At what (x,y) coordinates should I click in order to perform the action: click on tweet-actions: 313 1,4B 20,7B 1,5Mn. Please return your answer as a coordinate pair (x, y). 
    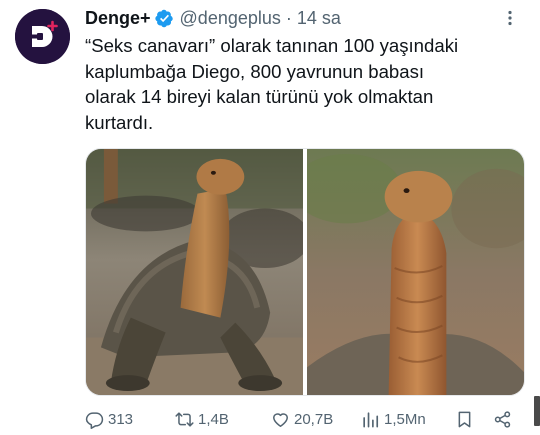
    Looking at the image, I should click on (312, 419).